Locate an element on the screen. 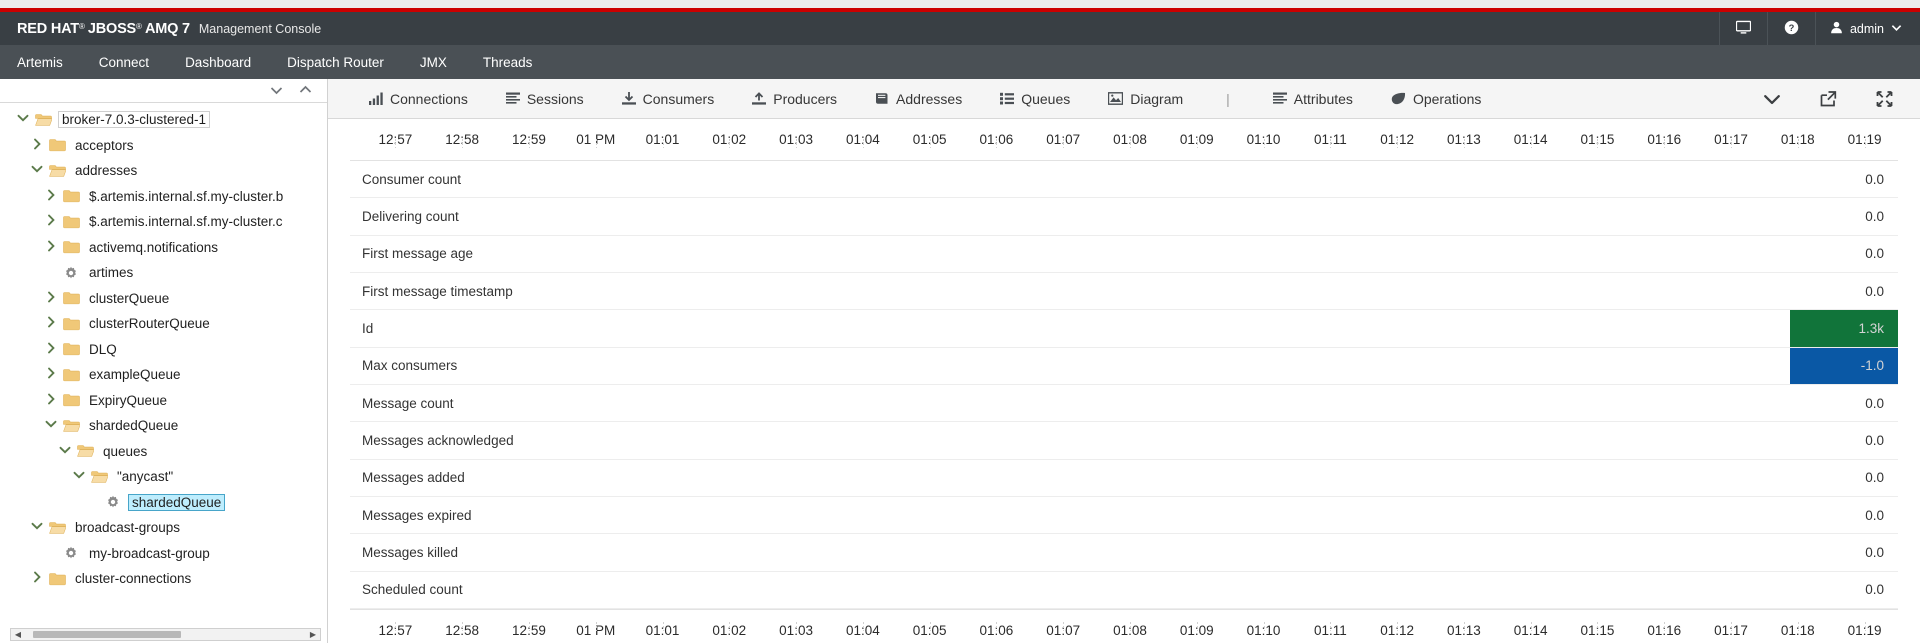 The image size is (1920, 643). axis-tick-label: 01:19 is located at coordinates (1864, 140).